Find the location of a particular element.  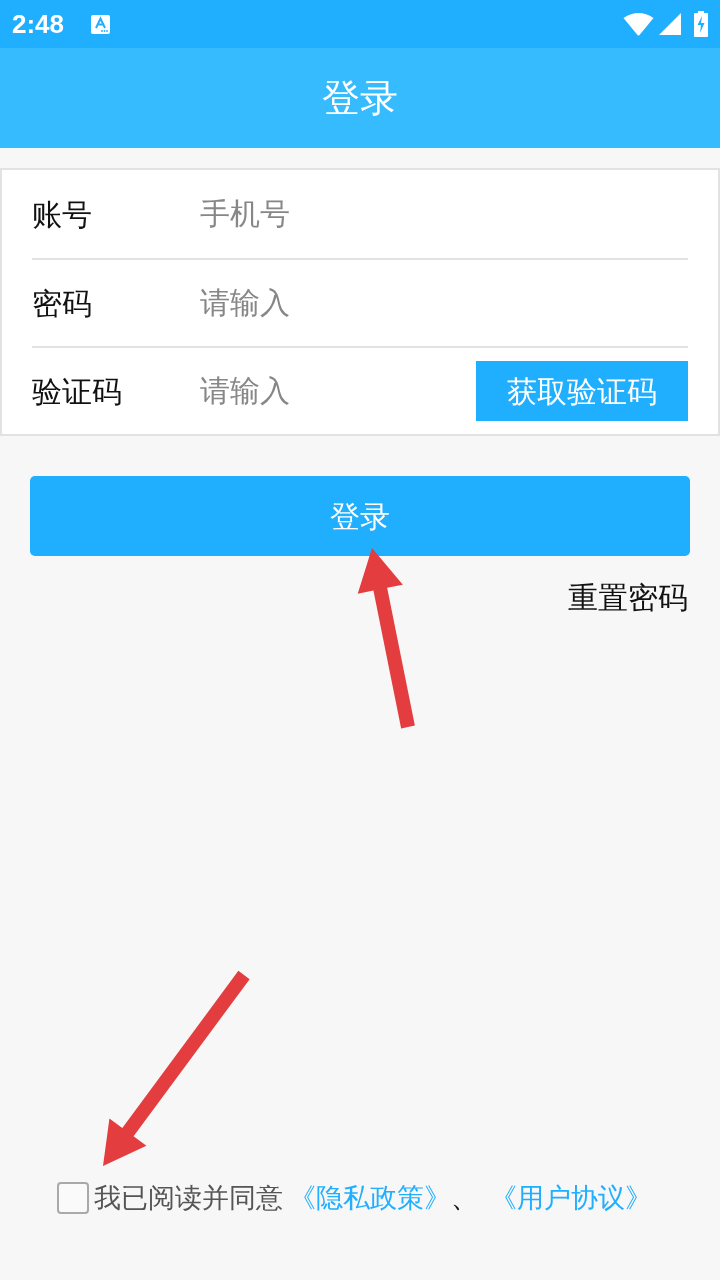

page-title: 登录 is located at coordinates (360, 98).